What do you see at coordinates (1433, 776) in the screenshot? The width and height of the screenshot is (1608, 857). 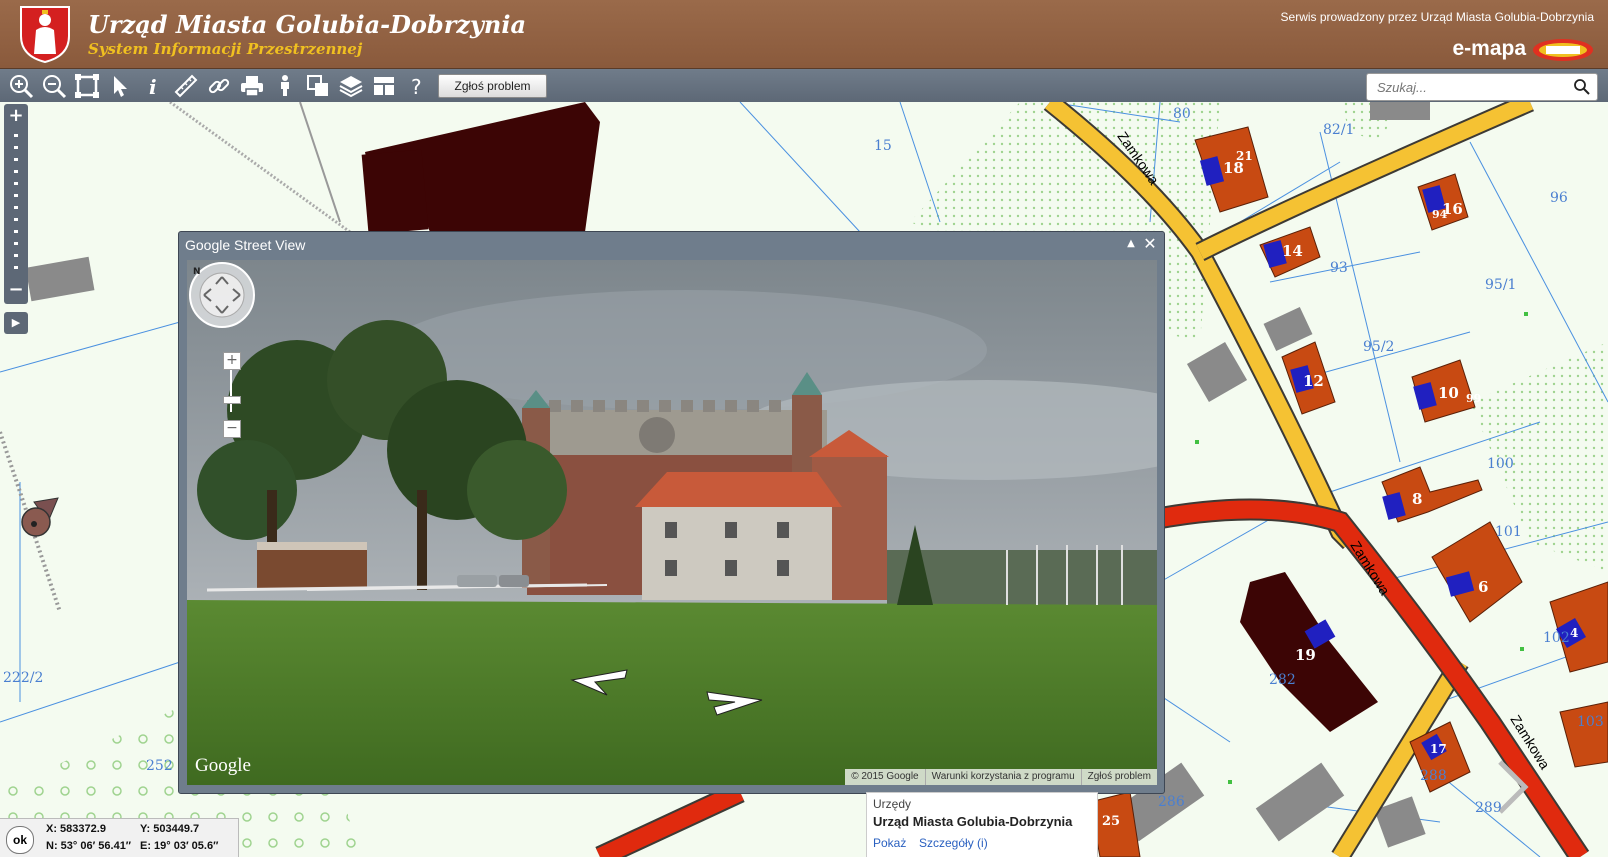 I see `parcel-label: 288` at bounding box center [1433, 776].